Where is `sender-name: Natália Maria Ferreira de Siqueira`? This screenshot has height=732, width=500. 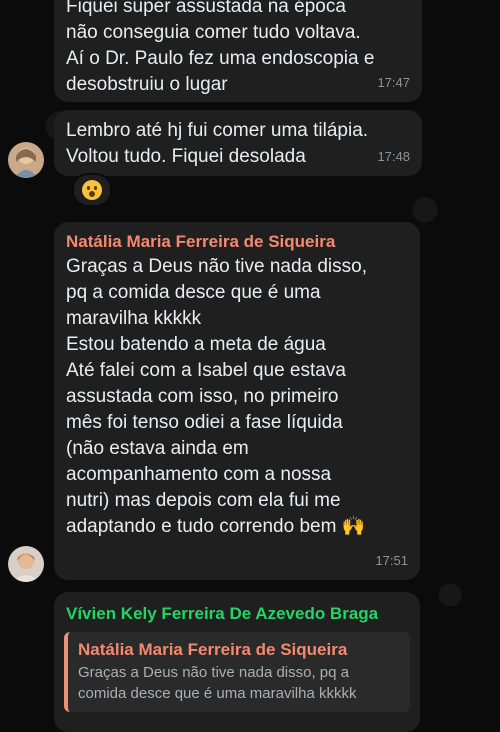
sender-name: Natália Maria Ferreira de Siqueira is located at coordinates (237, 242).